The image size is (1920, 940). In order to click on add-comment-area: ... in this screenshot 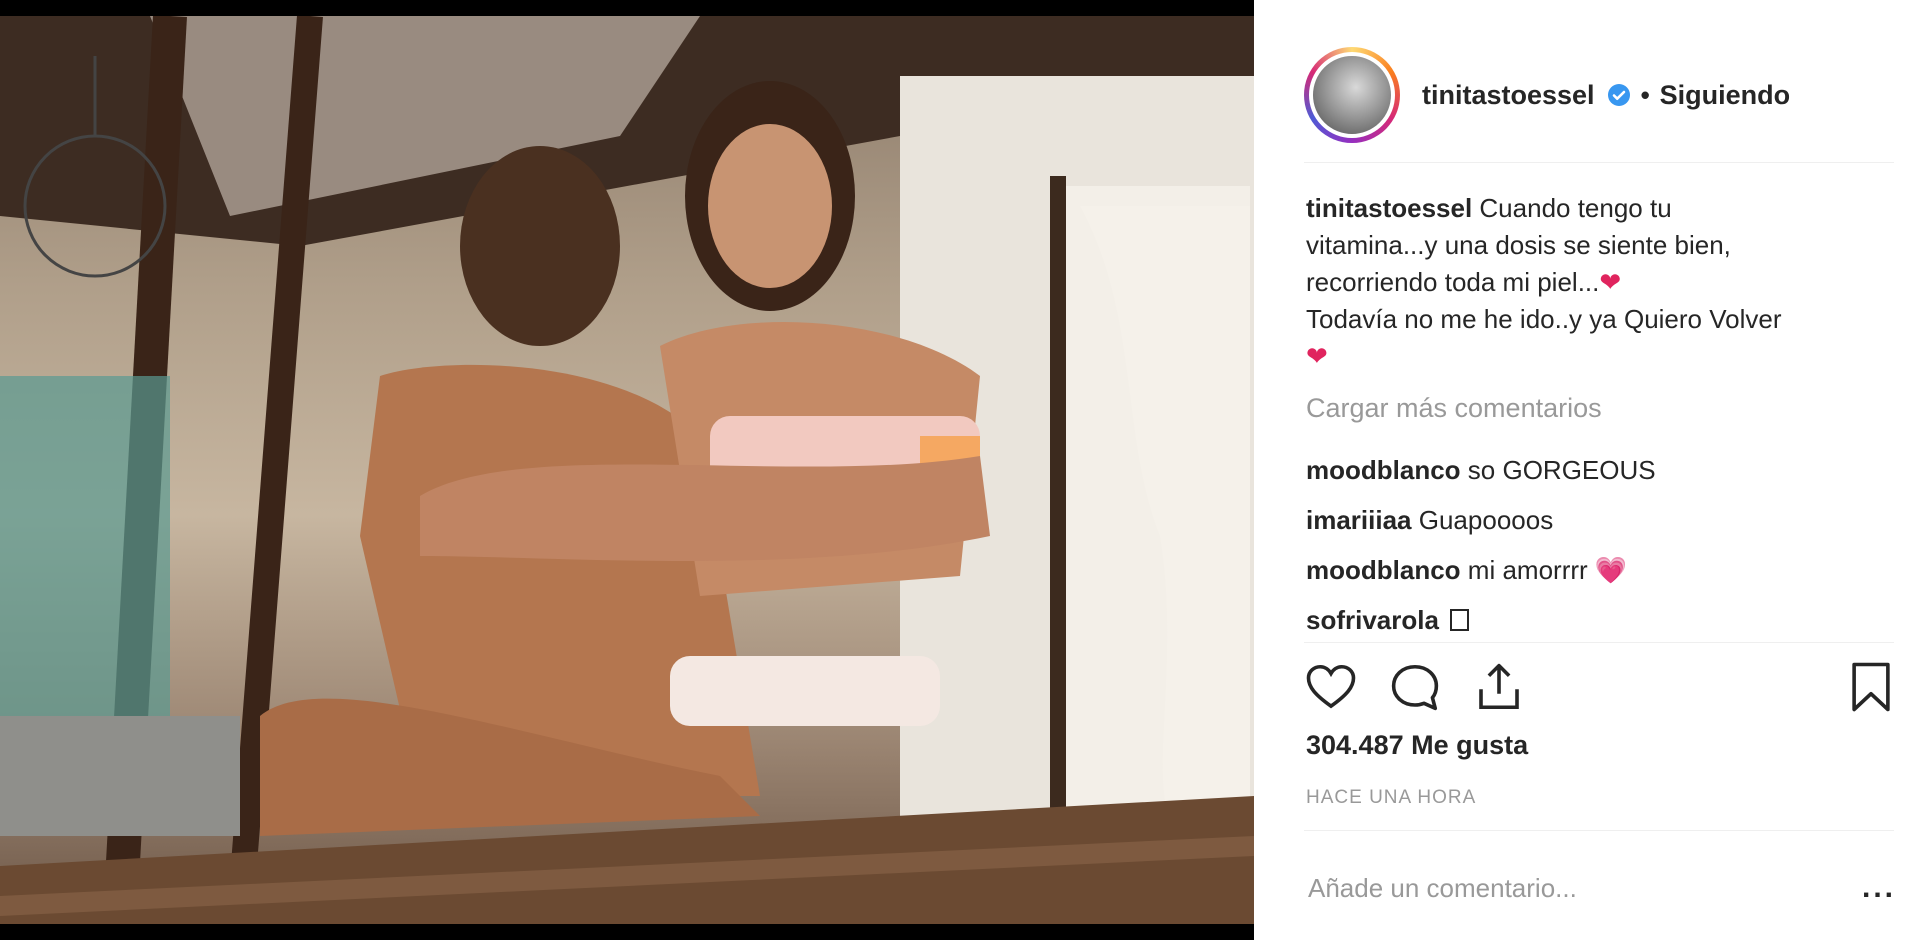, I will do `click(1601, 888)`.